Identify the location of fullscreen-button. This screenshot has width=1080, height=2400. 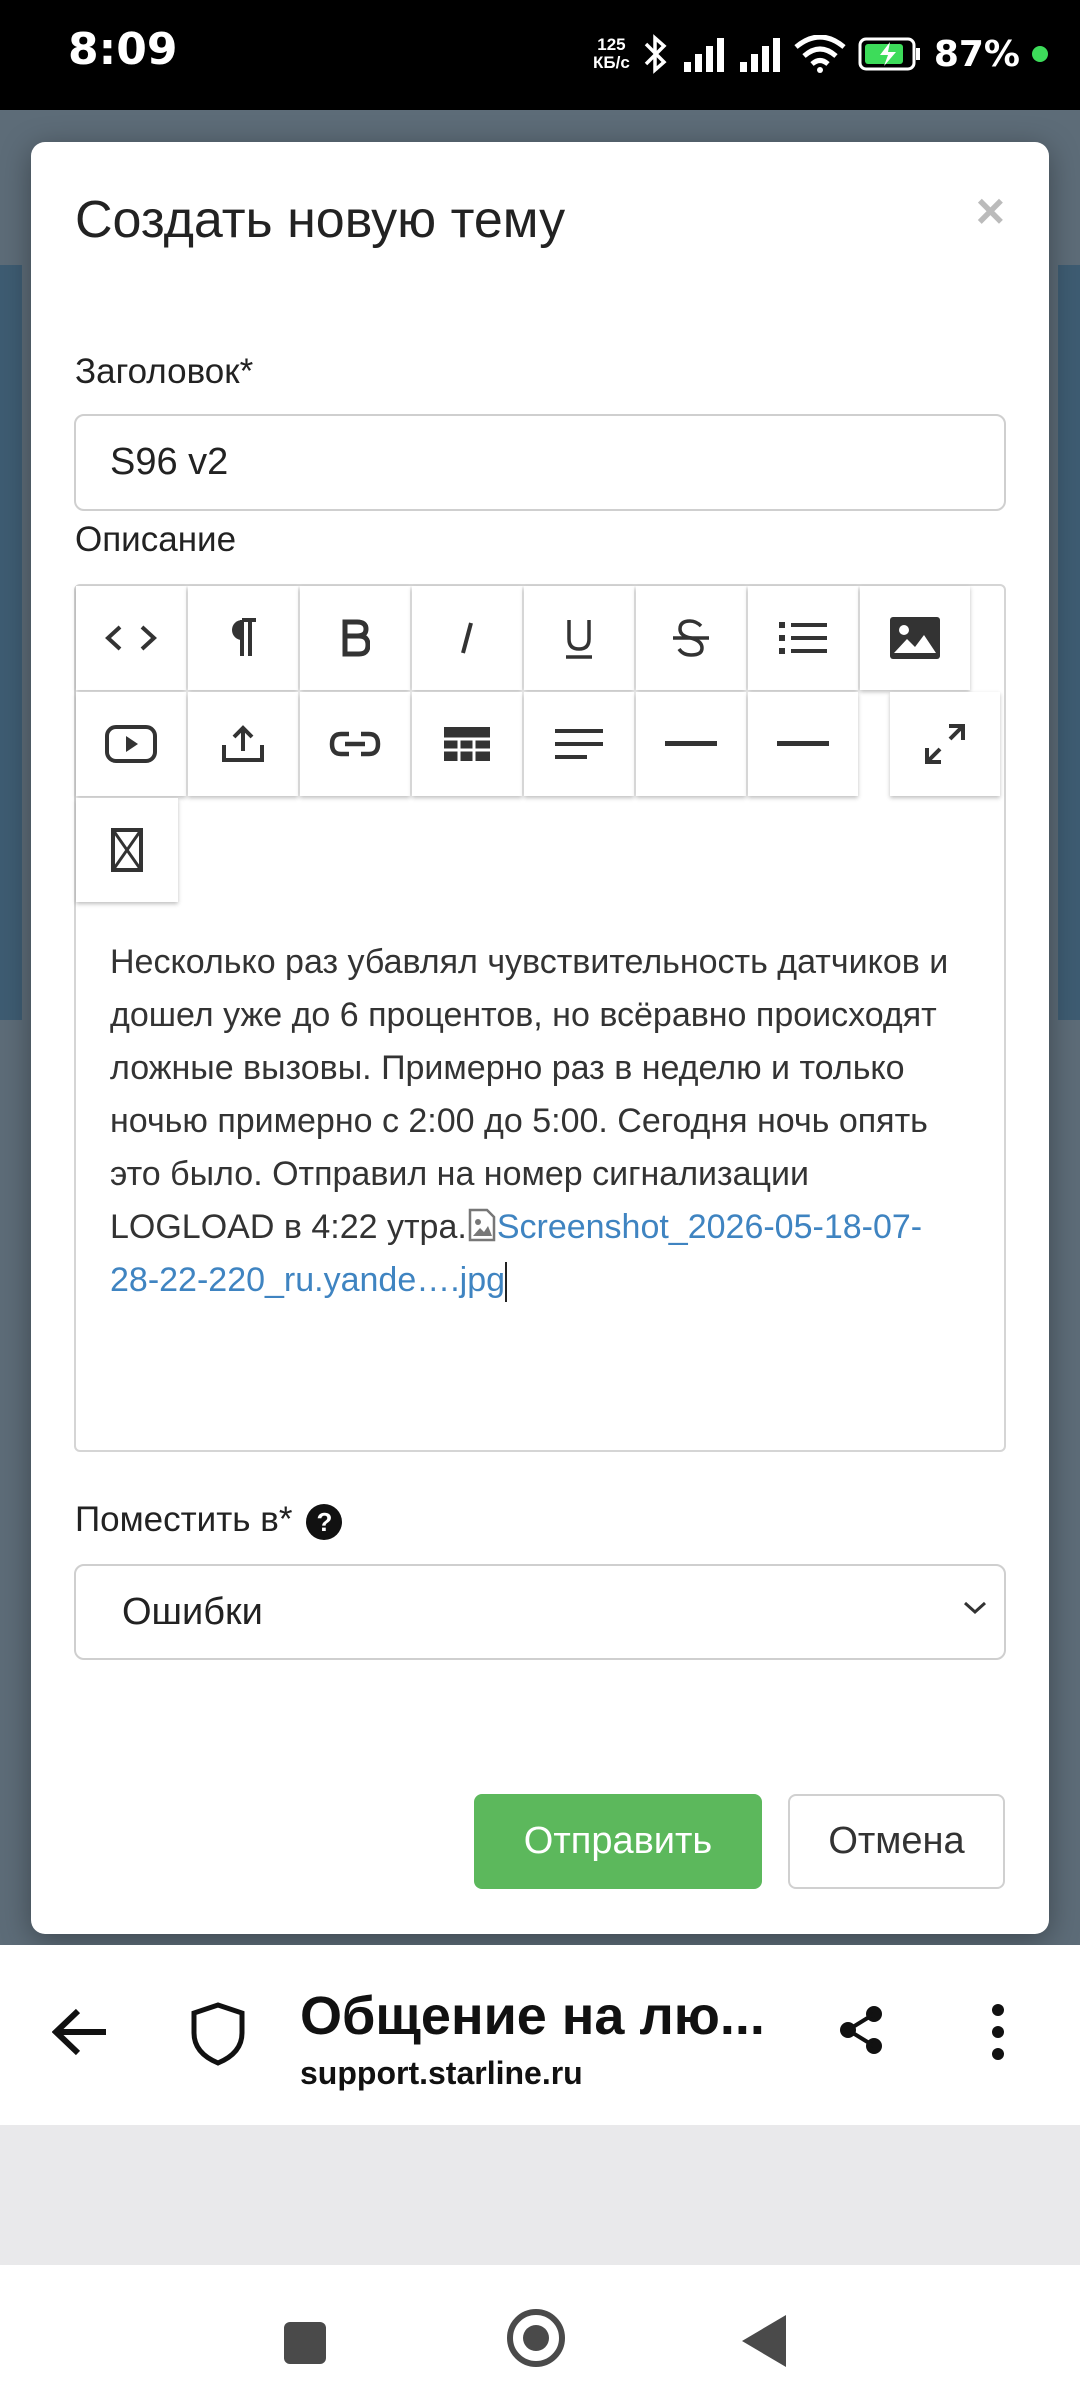
(945, 744).